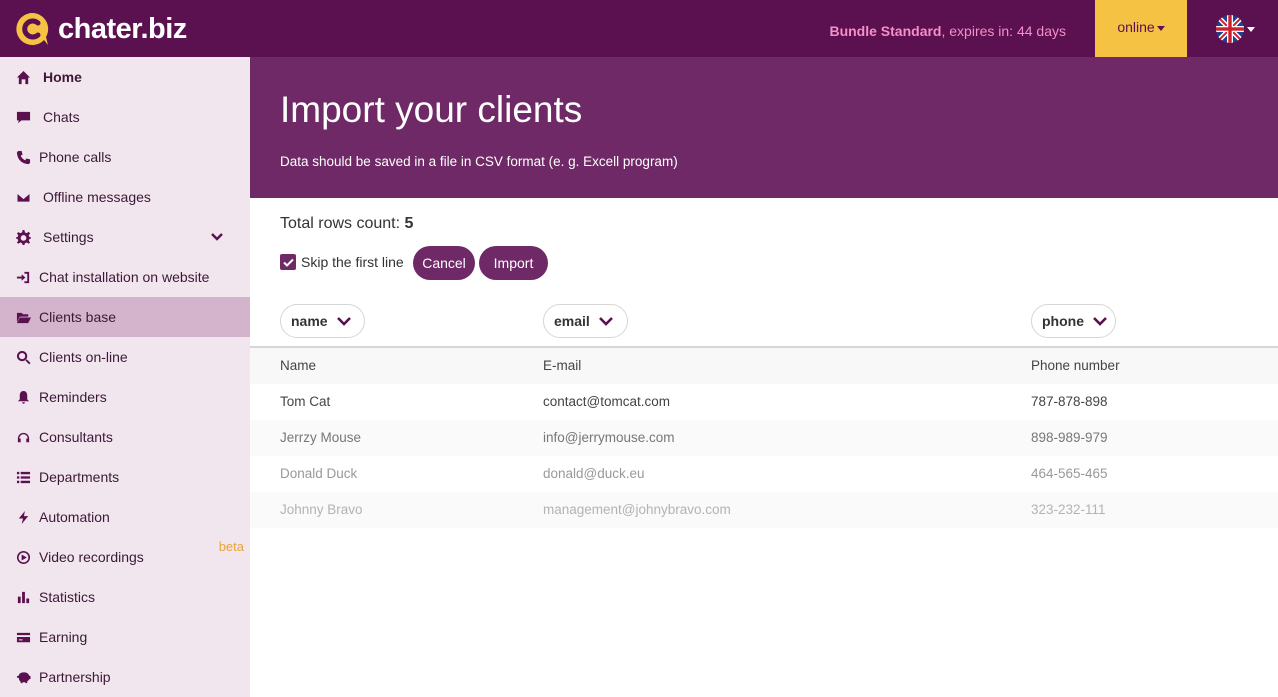  What do you see at coordinates (32, 29) in the screenshot?
I see `chater-logo-icon` at bounding box center [32, 29].